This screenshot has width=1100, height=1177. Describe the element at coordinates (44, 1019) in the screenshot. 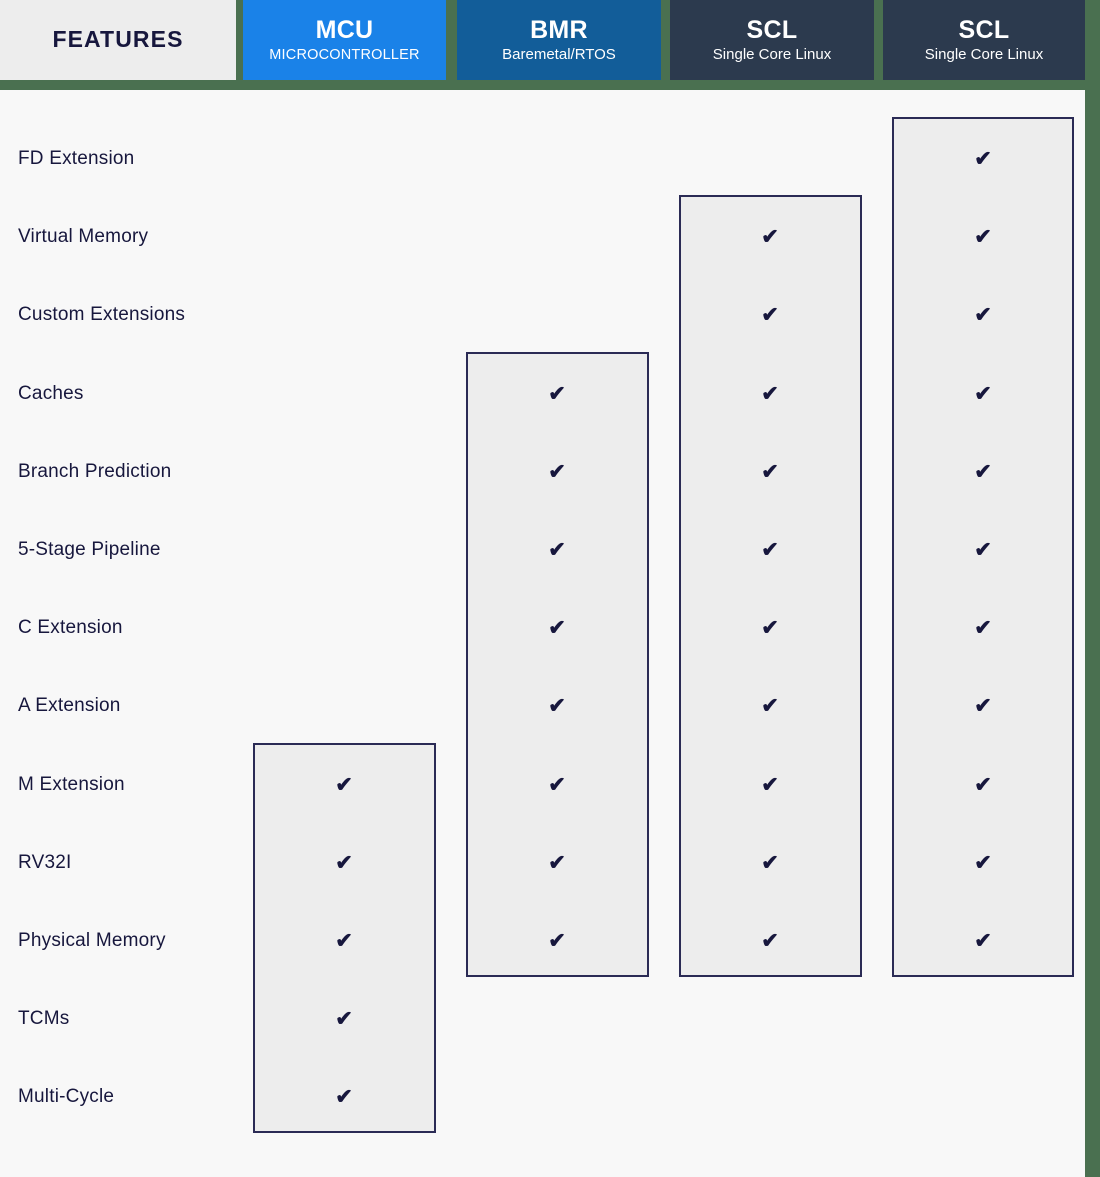

I see `feature-label: TCMs` at that location.